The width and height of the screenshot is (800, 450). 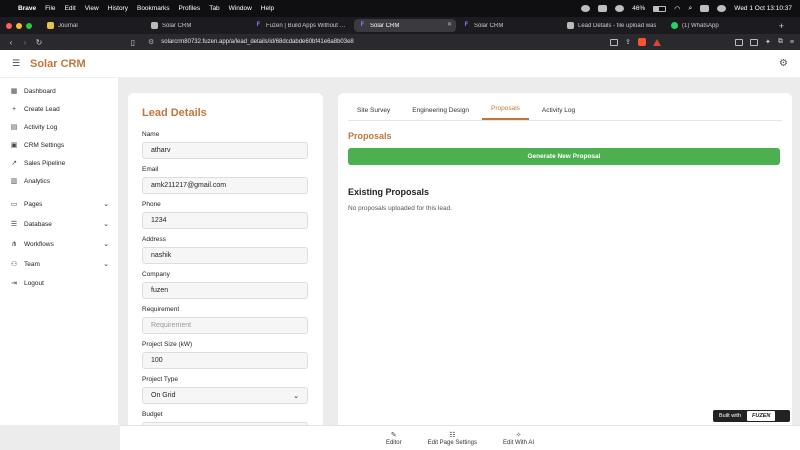 I want to click on sidebar-group-pages: ▭ Pages ⌄, so click(x=59, y=204).